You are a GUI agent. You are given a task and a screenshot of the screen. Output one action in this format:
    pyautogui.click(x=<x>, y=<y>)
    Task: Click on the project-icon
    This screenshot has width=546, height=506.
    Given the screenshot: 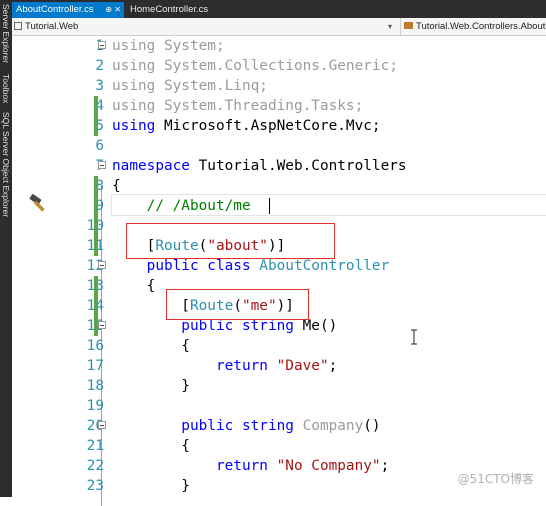 What is the action you would take?
    pyautogui.click(x=18, y=26)
    